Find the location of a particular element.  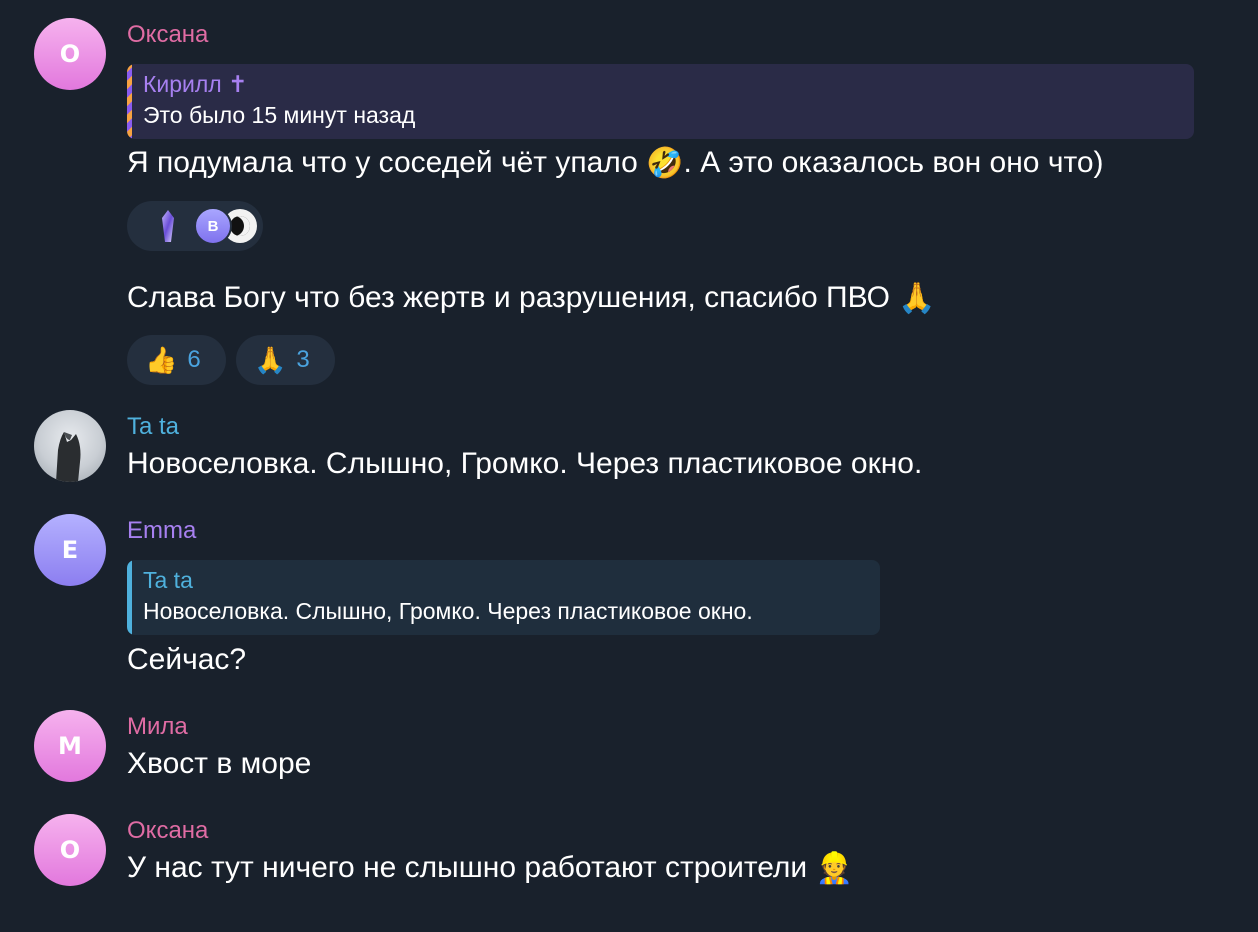

construction-worker-emoji-icon: 👷 is located at coordinates (834, 869).